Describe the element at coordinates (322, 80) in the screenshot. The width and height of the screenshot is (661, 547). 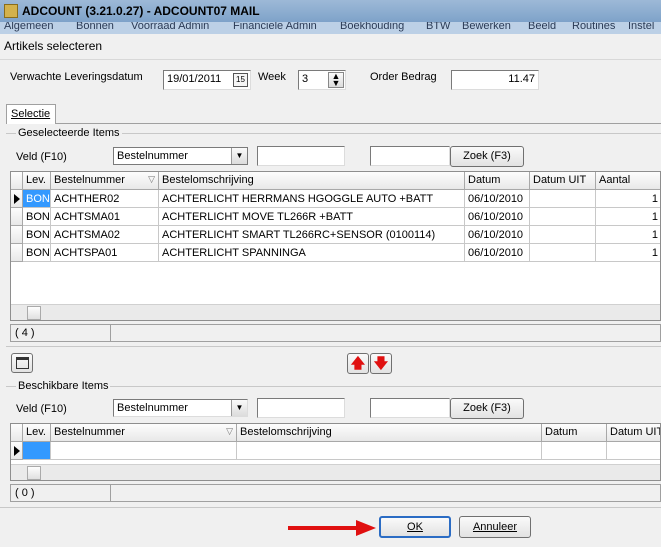
I see `week-spinner: 3 ▲ ▼` at that location.